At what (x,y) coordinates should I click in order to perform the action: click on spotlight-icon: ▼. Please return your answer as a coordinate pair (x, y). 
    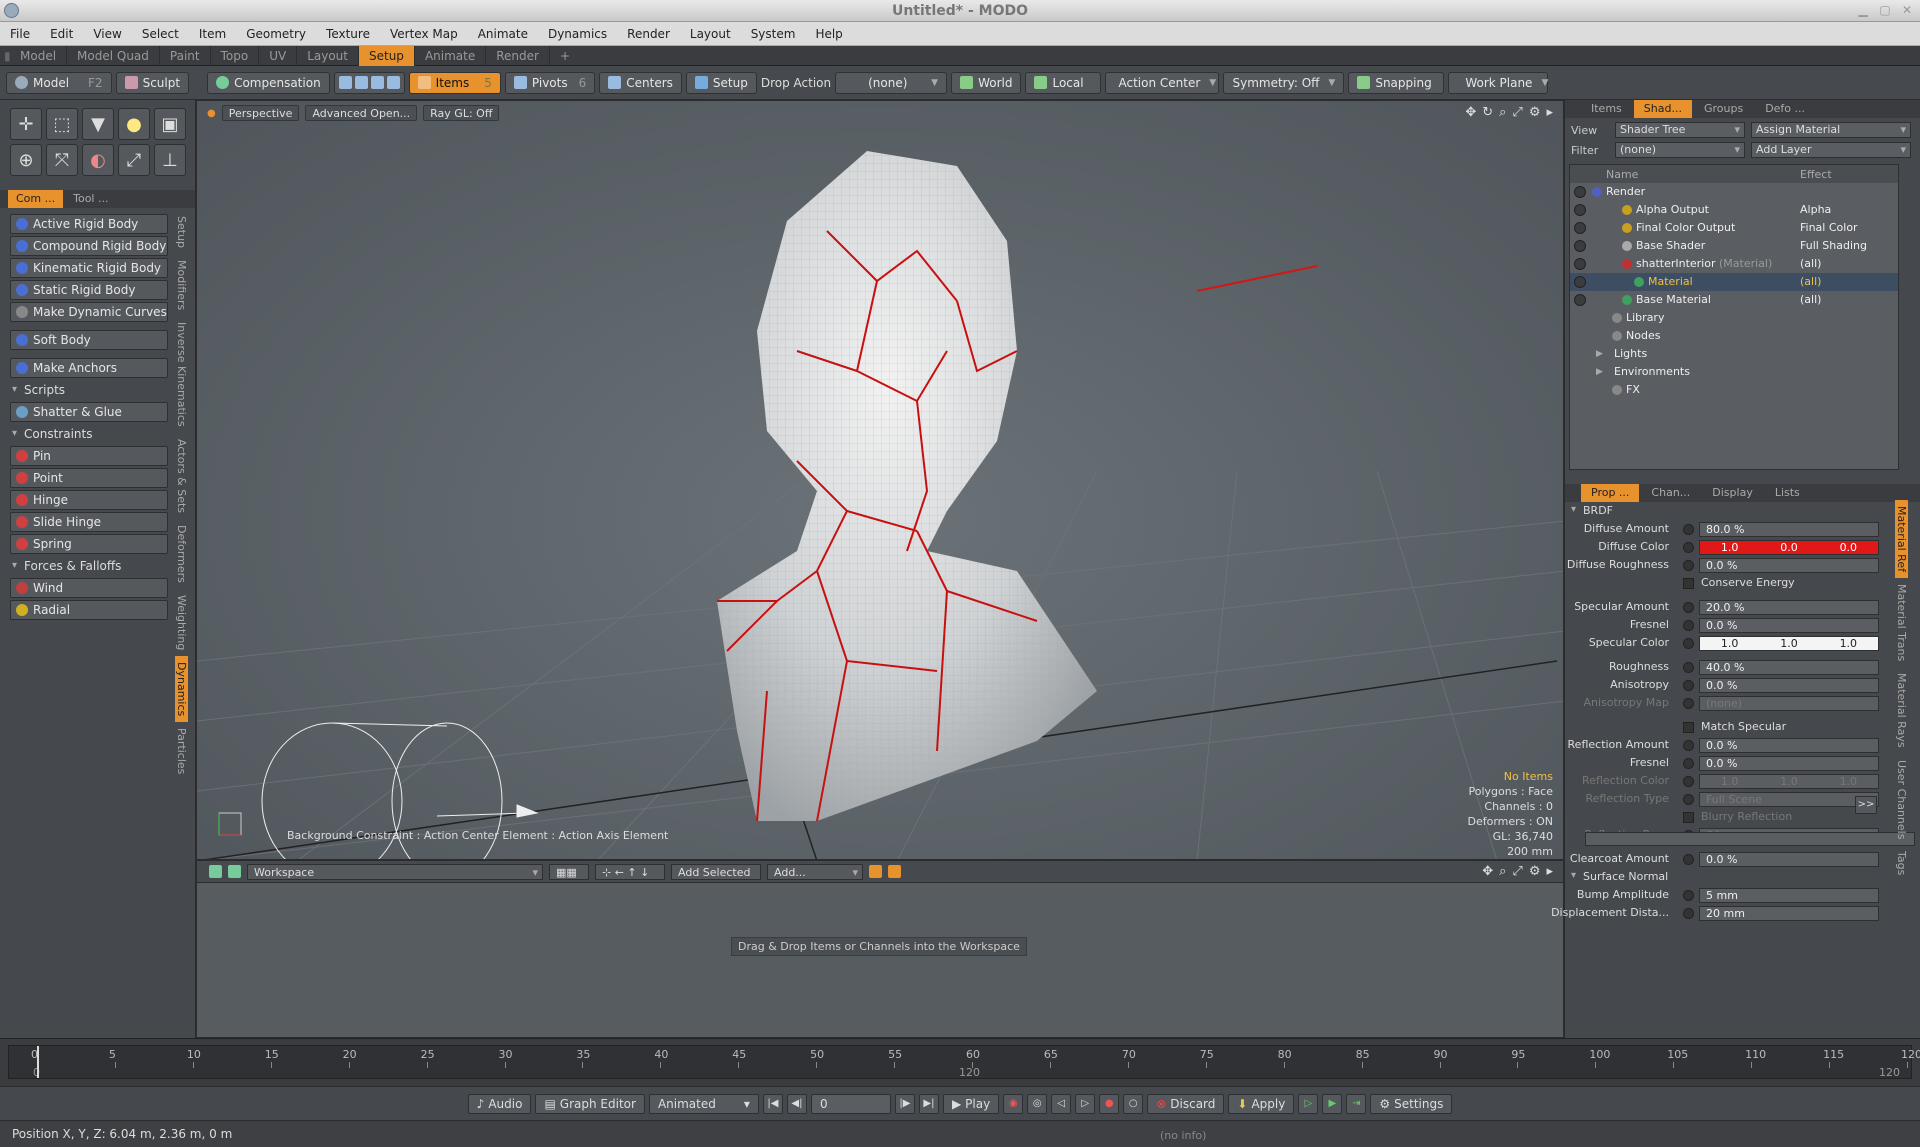
    Looking at the image, I should click on (98, 124).